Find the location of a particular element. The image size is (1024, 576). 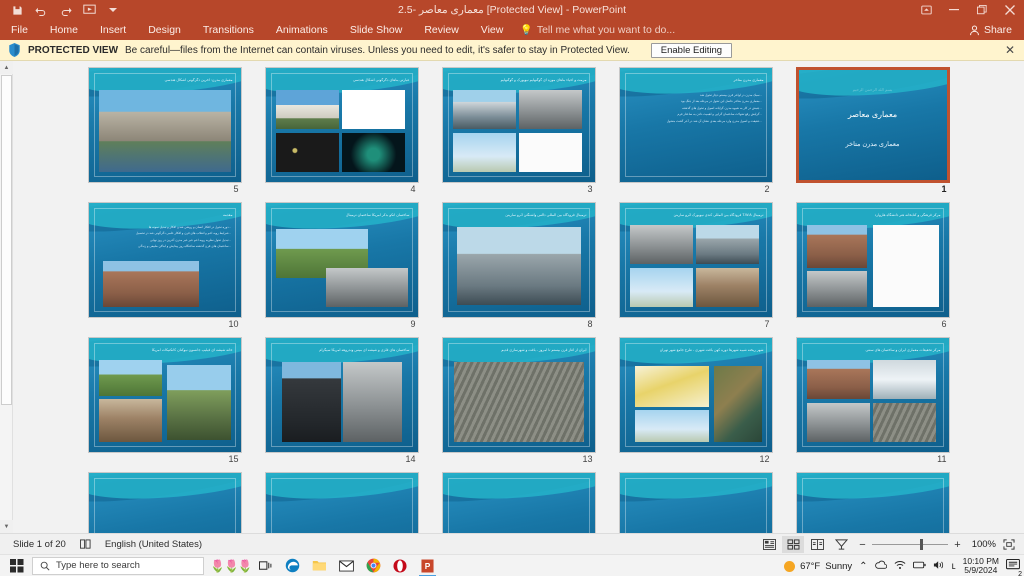

reading-view-button is located at coordinates (817, 544).